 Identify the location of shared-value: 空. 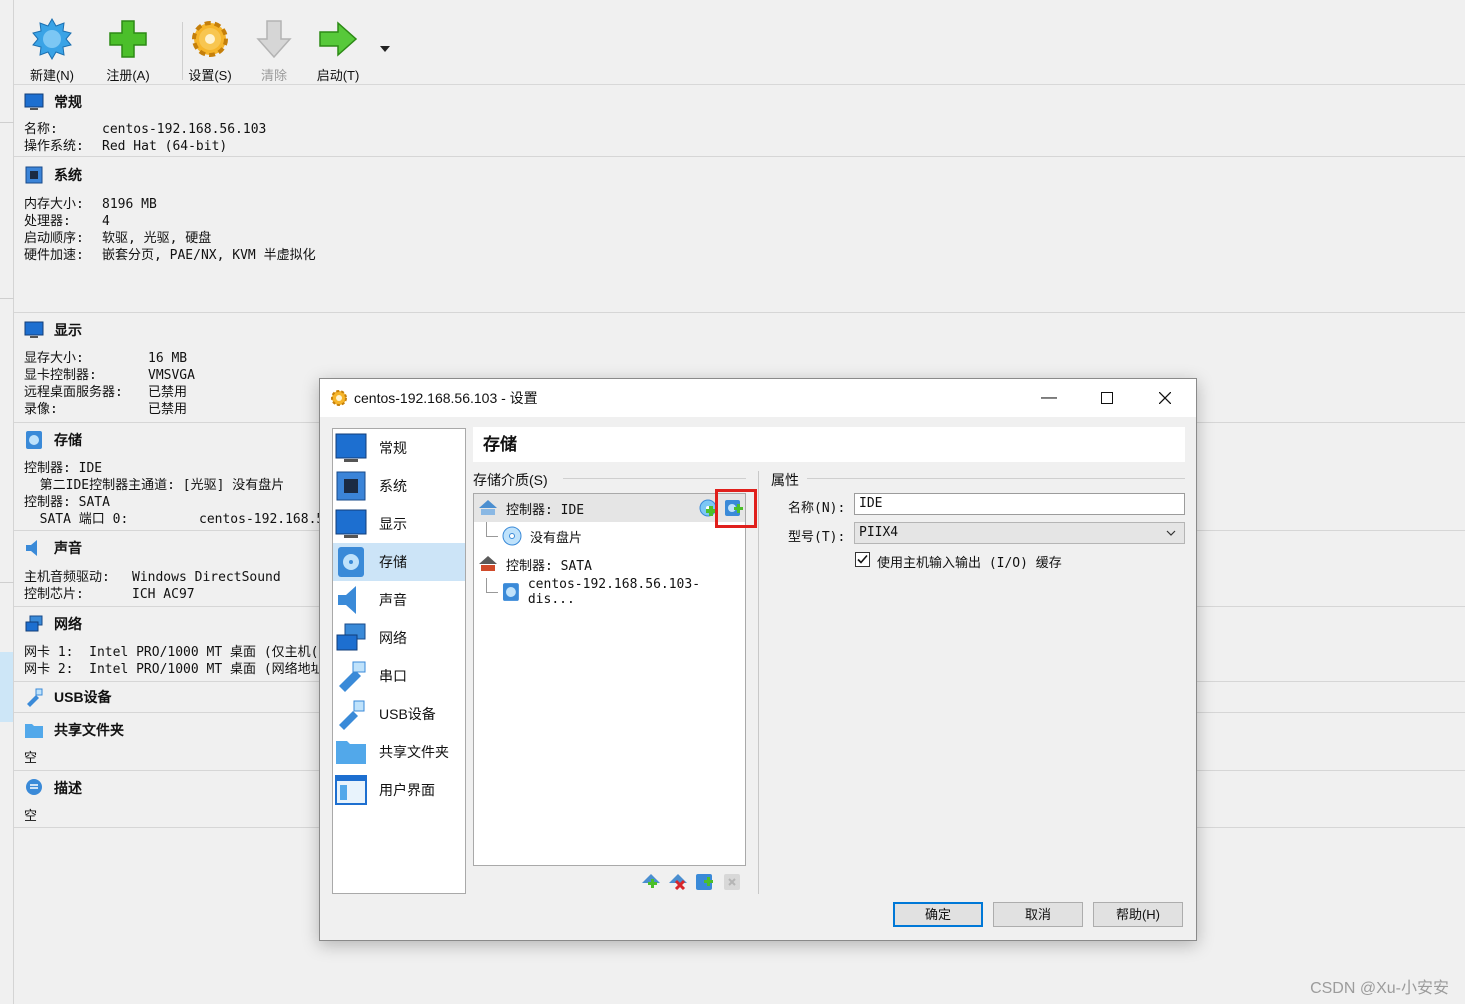
(31, 757).